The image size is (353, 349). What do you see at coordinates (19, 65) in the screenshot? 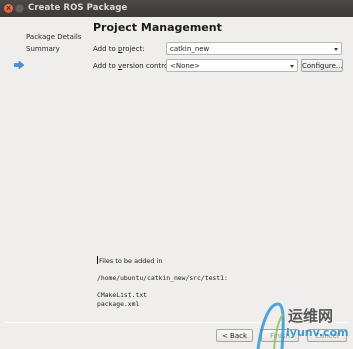
I see `arrow-right-icon` at bounding box center [19, 65].